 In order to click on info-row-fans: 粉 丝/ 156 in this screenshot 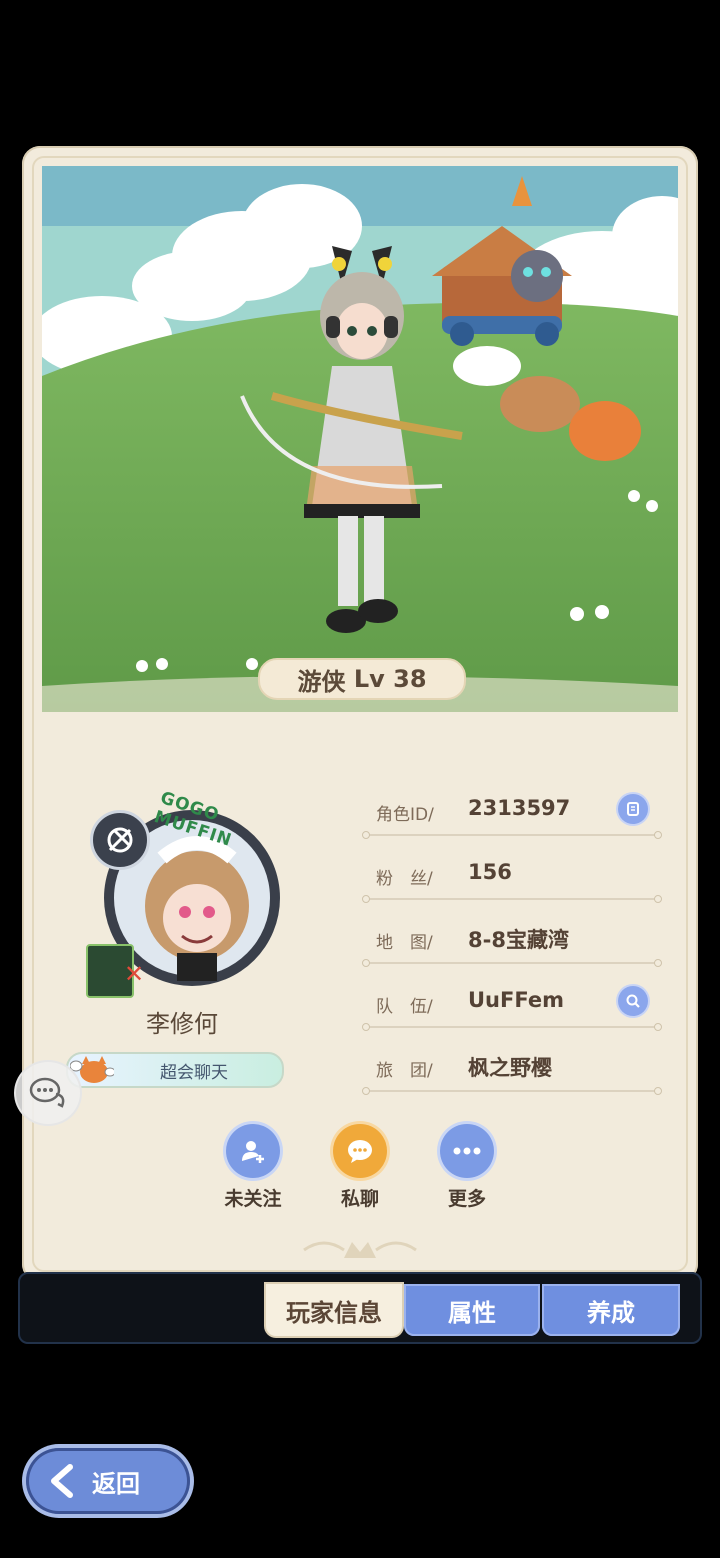, I will do `click(512, 880)`.